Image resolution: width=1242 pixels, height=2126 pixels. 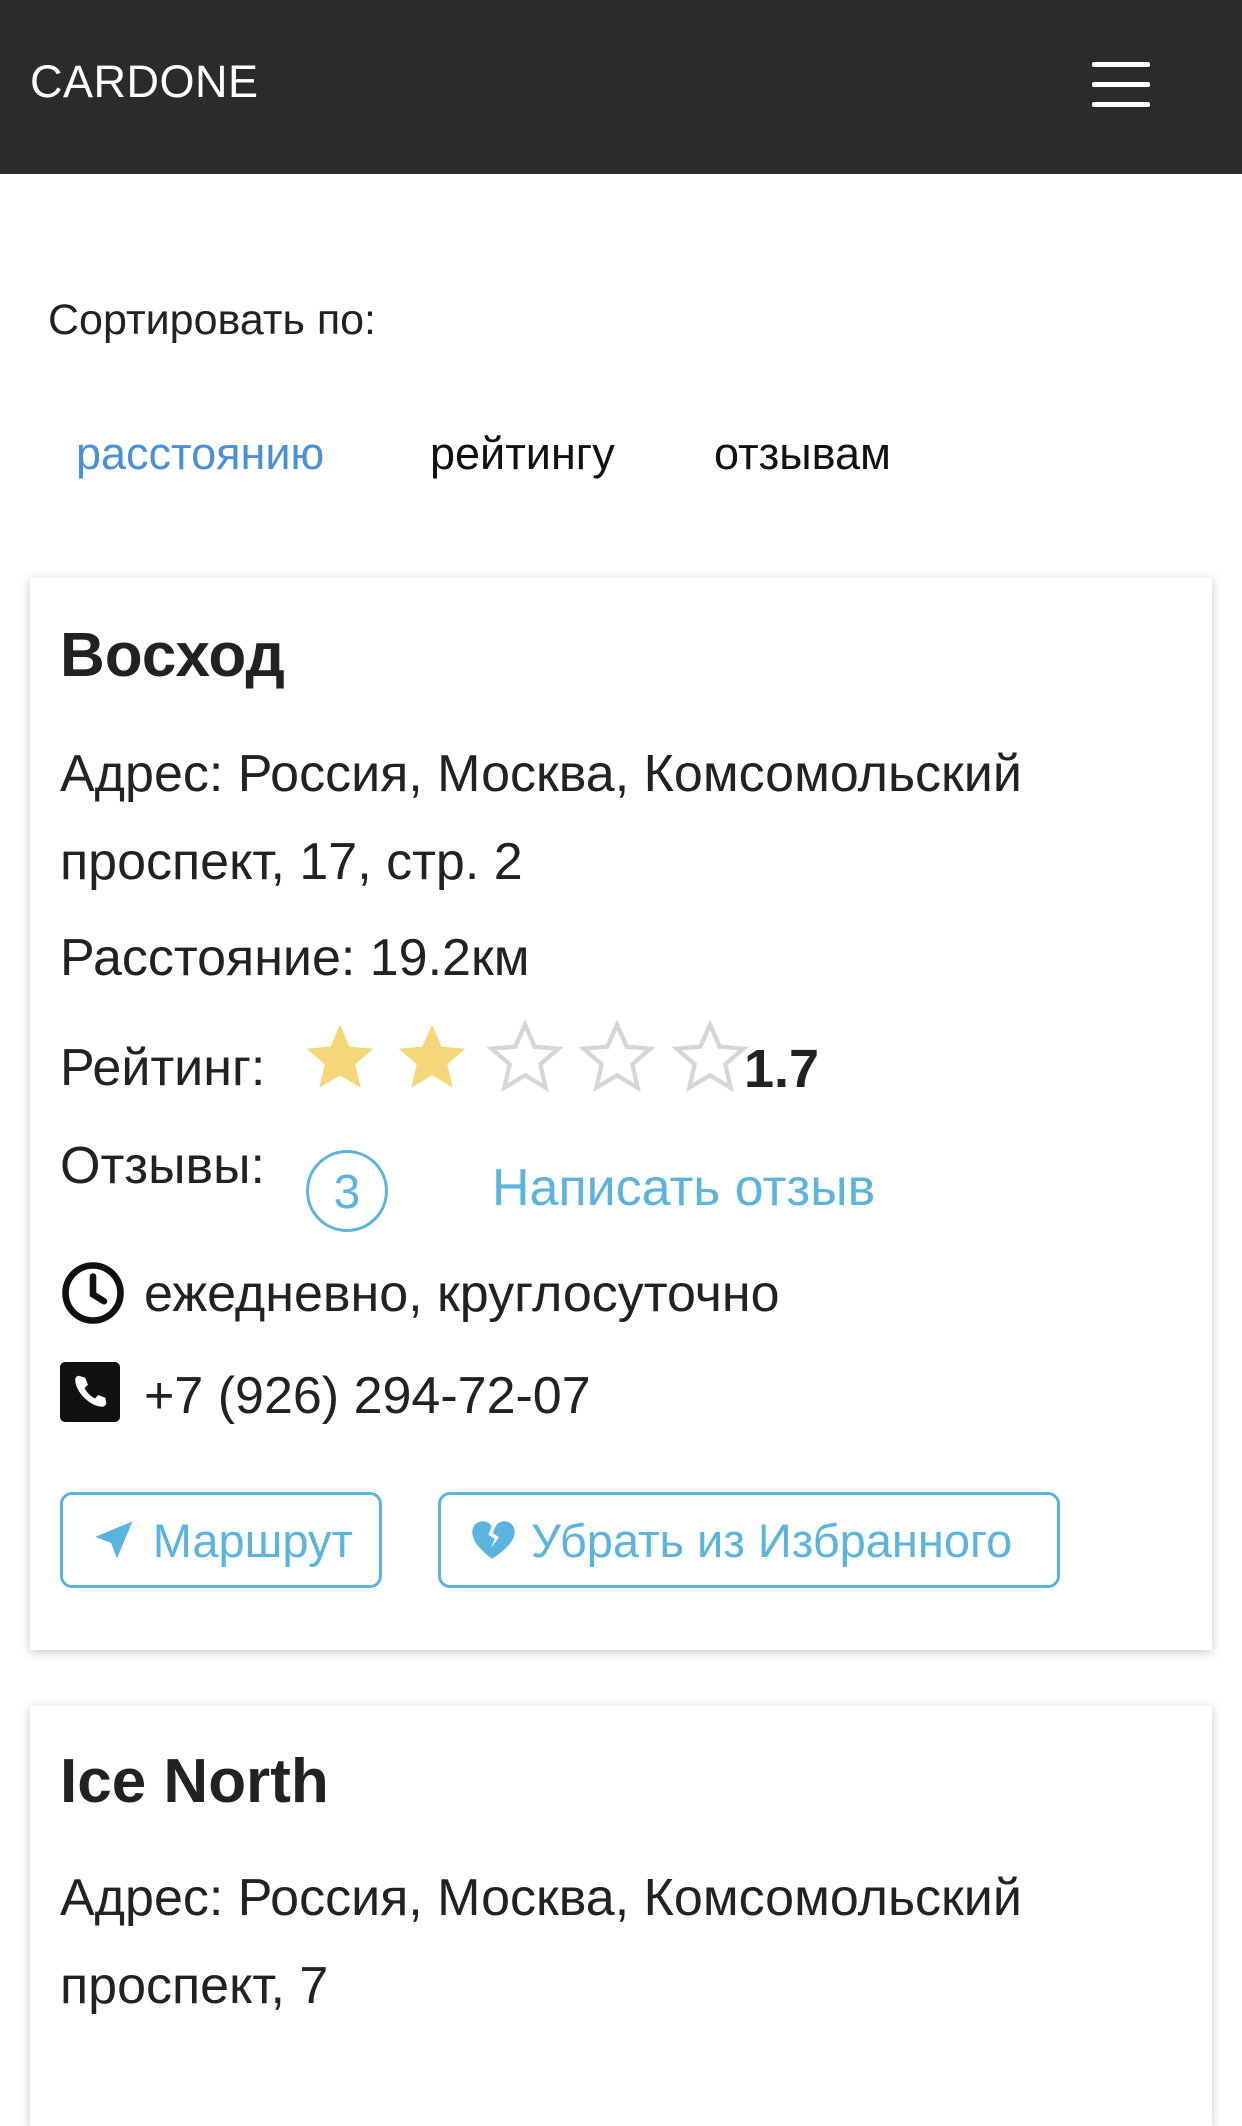 What do you see at coordinates (772, 1540) in the screenshot?
I see `remove-favorite-label: Убрать из Избранного` at bounding box center [772, 1540].